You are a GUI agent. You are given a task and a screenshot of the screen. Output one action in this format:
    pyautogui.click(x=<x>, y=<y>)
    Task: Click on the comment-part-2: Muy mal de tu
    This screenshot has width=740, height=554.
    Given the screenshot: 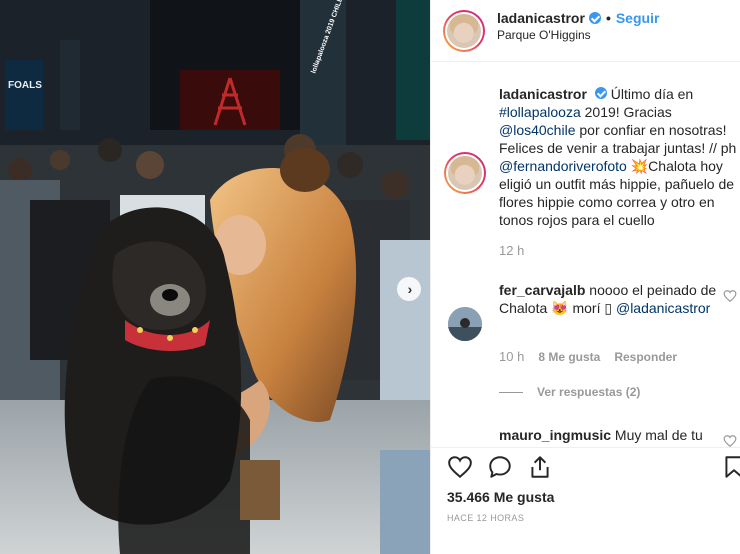 What is the action you would take?
    pyautogui.click(x=658, y=435)
    